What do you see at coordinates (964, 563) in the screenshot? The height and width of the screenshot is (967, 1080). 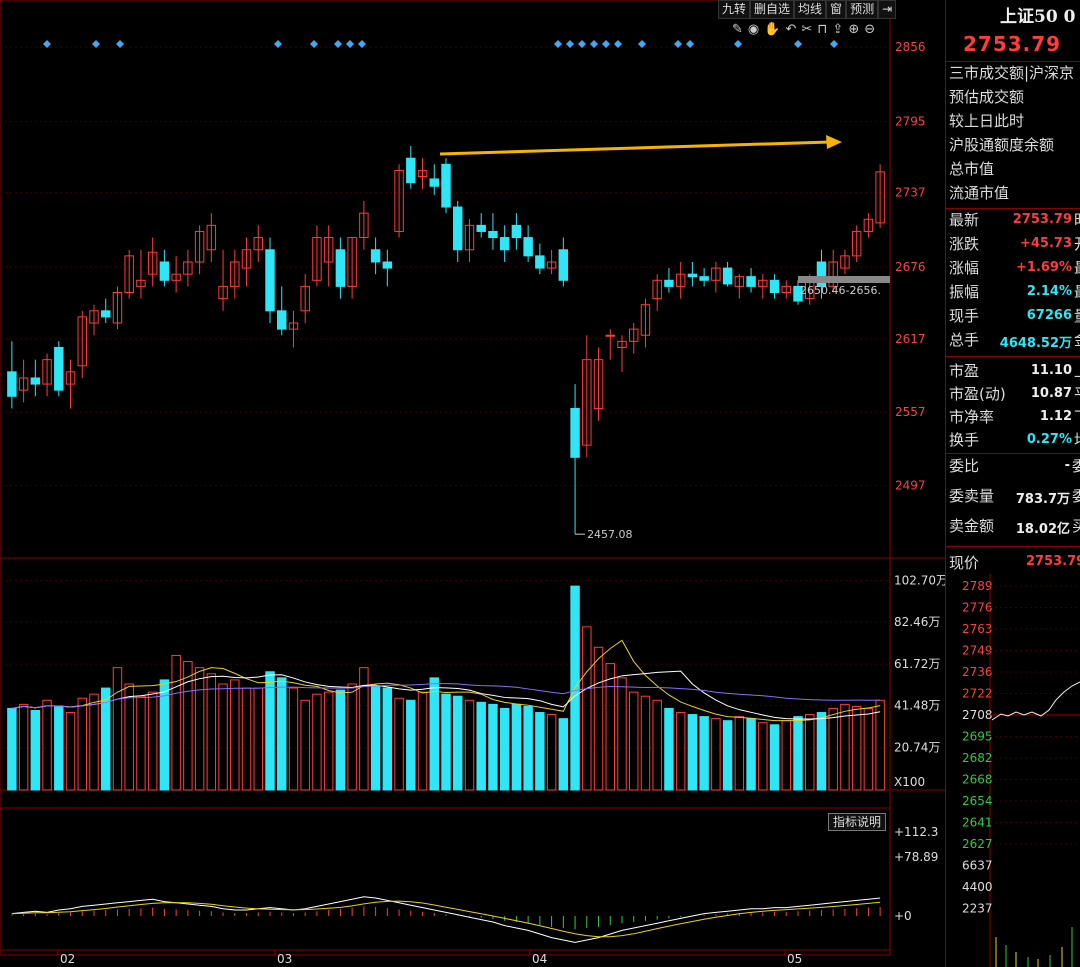 I see `current-price-label: 现价` at bounding box center [964, 563].